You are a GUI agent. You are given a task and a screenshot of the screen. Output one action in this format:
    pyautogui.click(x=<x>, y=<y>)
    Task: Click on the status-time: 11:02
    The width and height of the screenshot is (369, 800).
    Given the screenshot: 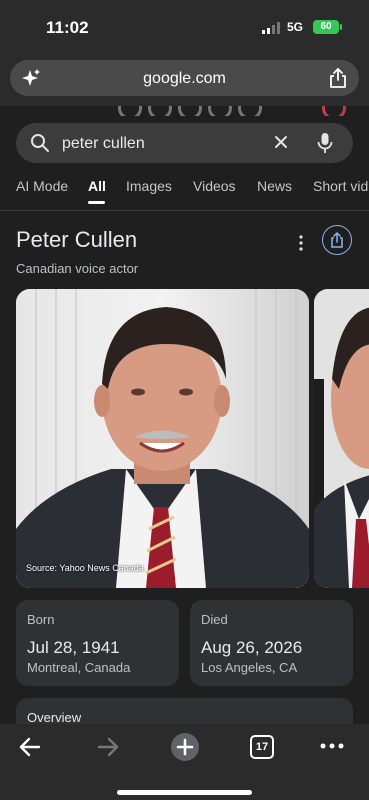 What is the action you would take?
    pyautogui.click(x=67, y=27)
    